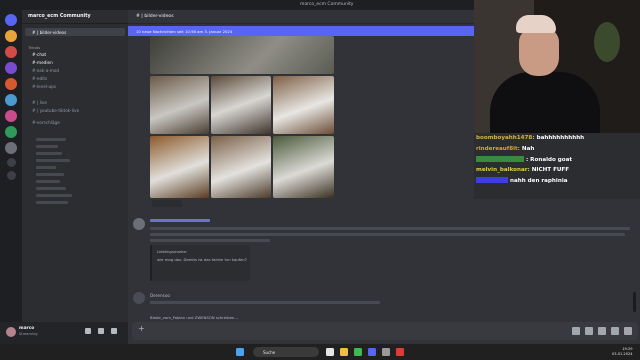 The width and height of the screenshot is (640, 360). I want to click on app-icon, so click(400, 352).